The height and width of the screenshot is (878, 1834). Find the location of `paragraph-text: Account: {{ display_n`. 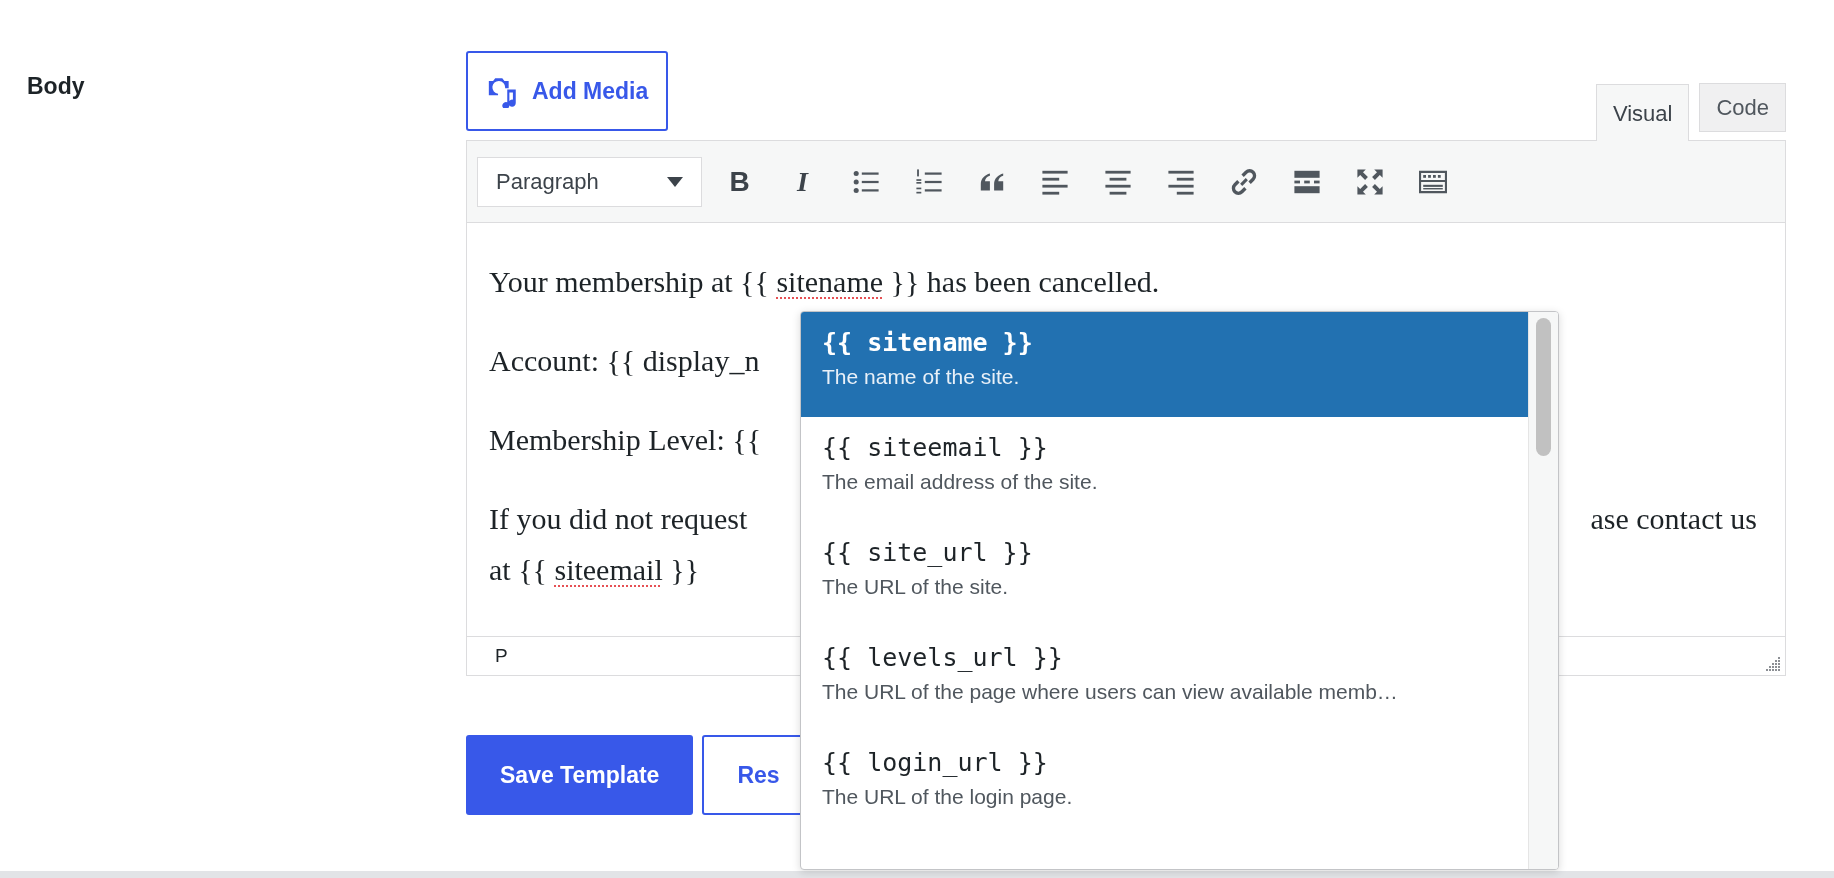

paragraph-text: Account: {{ display_n is located at coordinates (624, 361).